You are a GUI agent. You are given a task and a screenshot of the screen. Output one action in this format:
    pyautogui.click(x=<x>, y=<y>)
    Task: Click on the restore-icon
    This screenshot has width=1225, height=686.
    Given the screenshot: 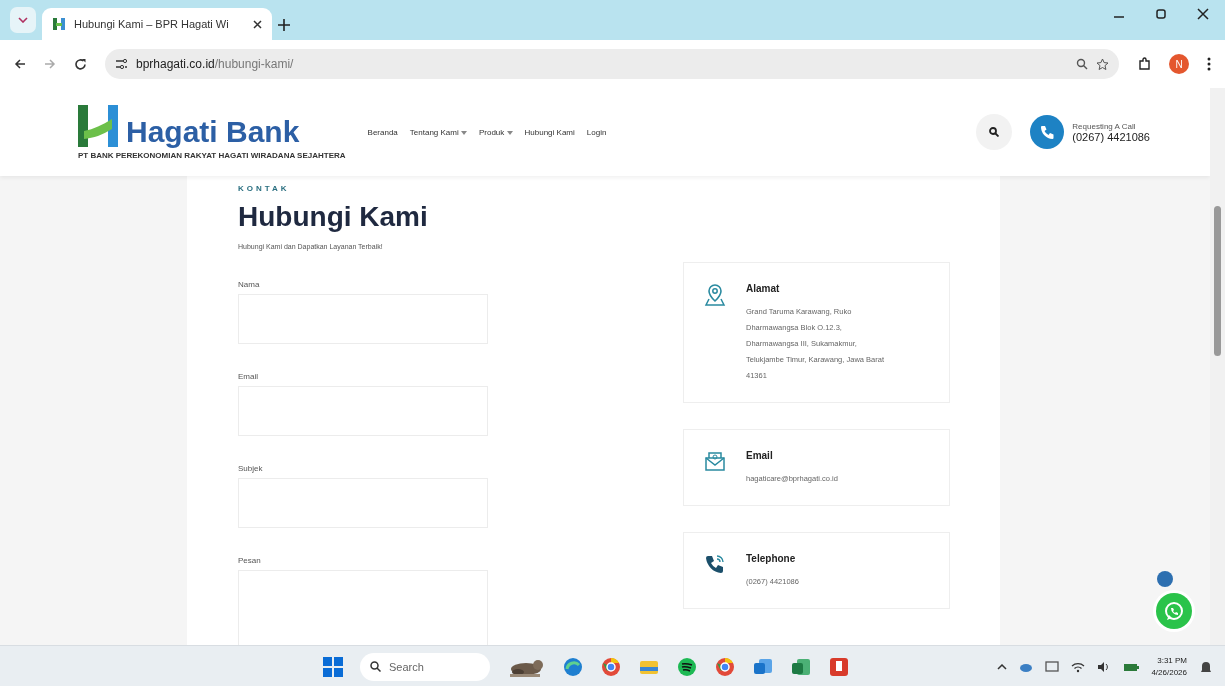 What is the action you would take?
    pyautogui.click(x=1161, y=14)
    